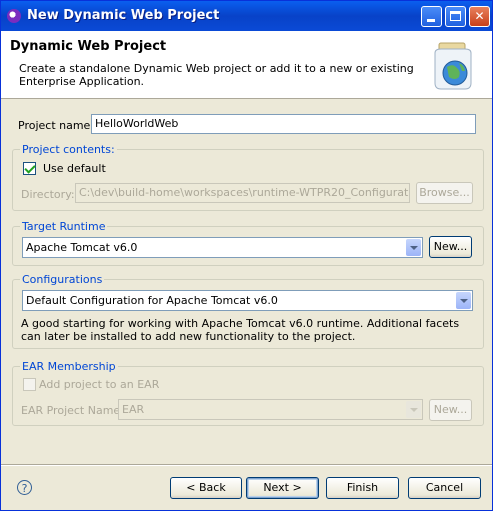 Image resolution: width=495 pixels, height=513 pixels. What do you see at coordinates (246, 465) in the screenshot?
I see `footer-separator` at bounding box center [246, 465].